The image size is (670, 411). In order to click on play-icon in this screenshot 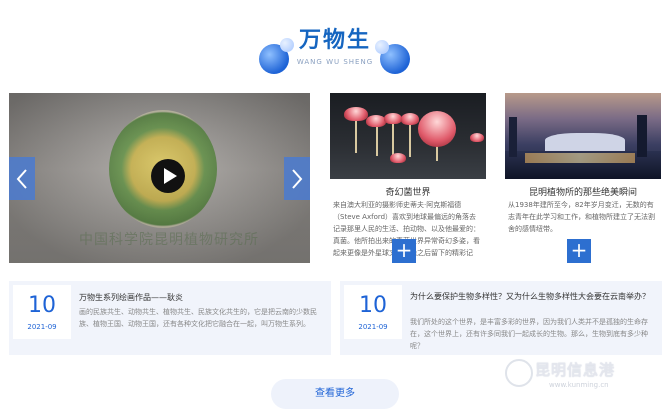, I will do `click(168, 176)`.